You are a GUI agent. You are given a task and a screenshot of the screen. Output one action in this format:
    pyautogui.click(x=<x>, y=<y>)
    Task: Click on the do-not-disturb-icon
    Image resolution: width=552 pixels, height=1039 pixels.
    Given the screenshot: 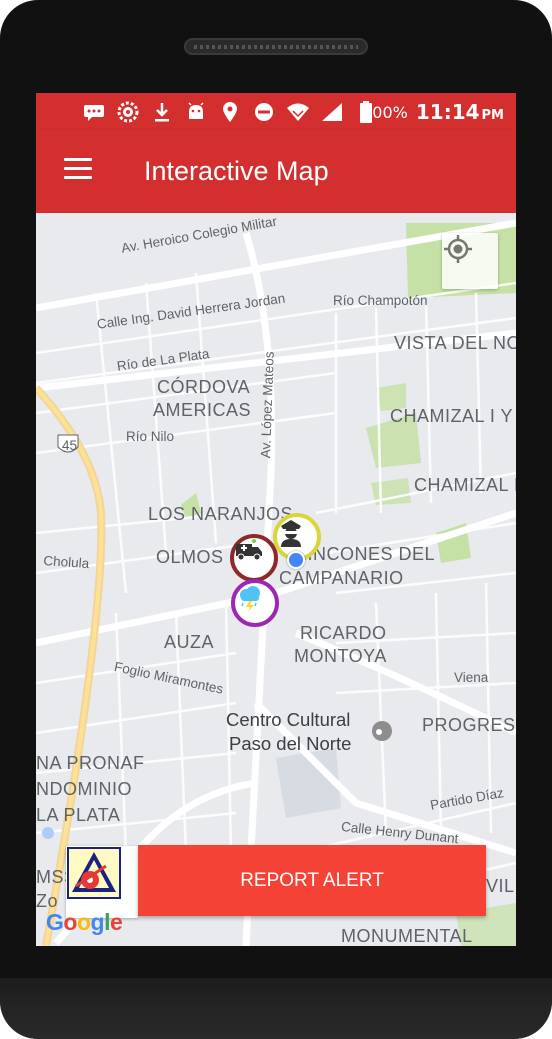 What is the action you would take?
    pyautogui.click(x=264, y=112)
    